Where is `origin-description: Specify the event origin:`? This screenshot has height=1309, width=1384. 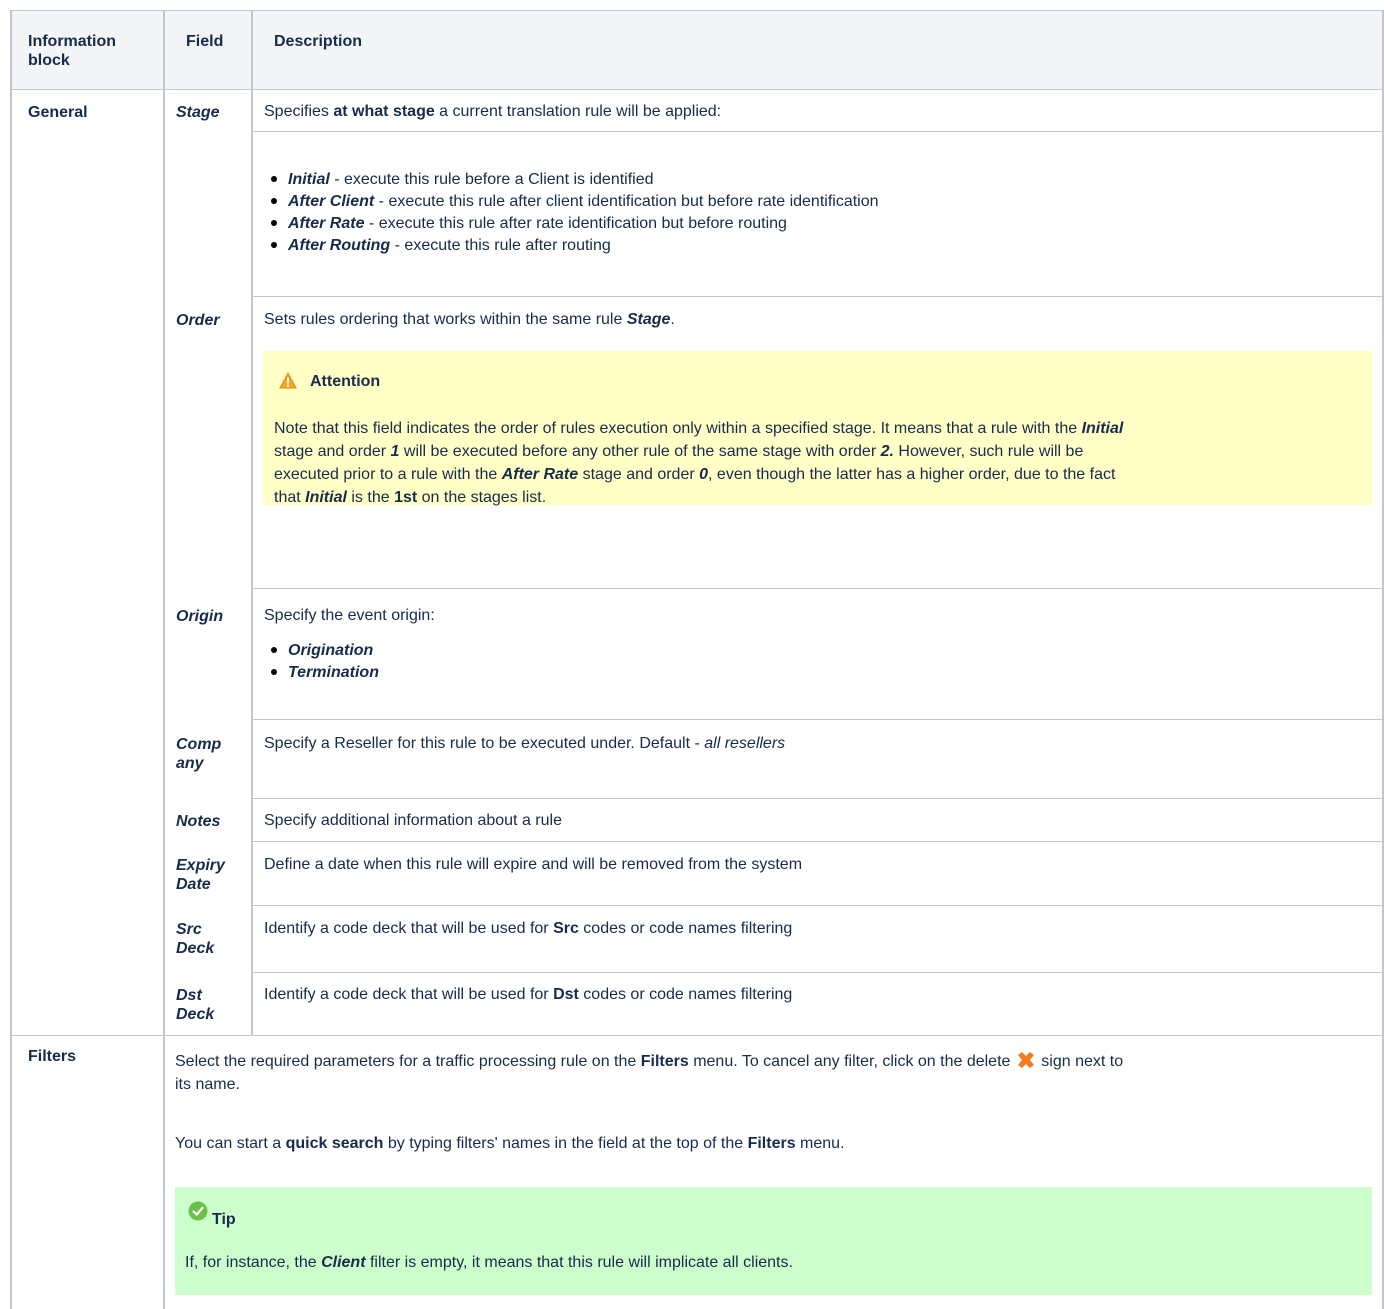
origin-description: Specify the event origin: is located at coordinates (349, 615).